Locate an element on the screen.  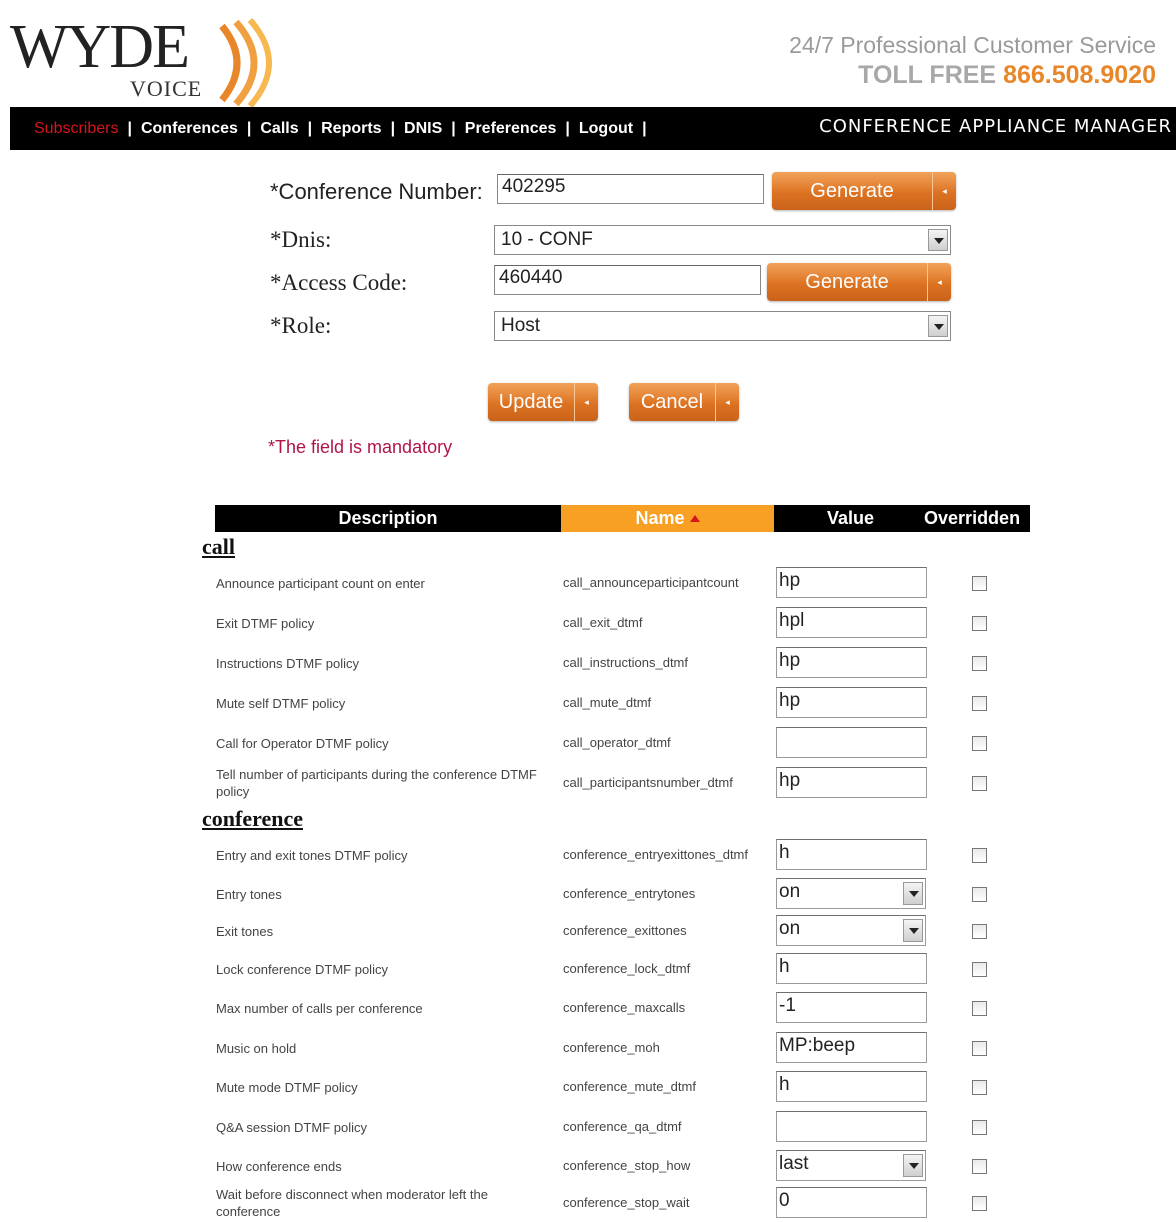
row-name: conference_maxcalls is located at coordinates (624, 1007).